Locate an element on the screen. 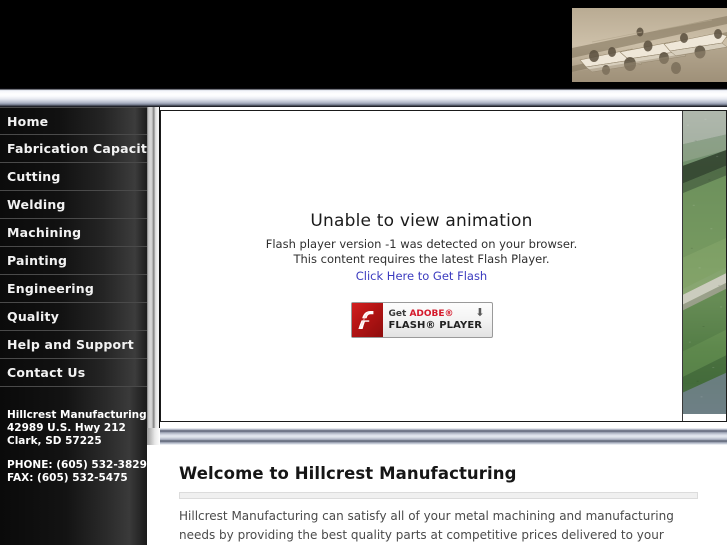  sidebar-item-machining: Machining is located at coordinates (73, 233).